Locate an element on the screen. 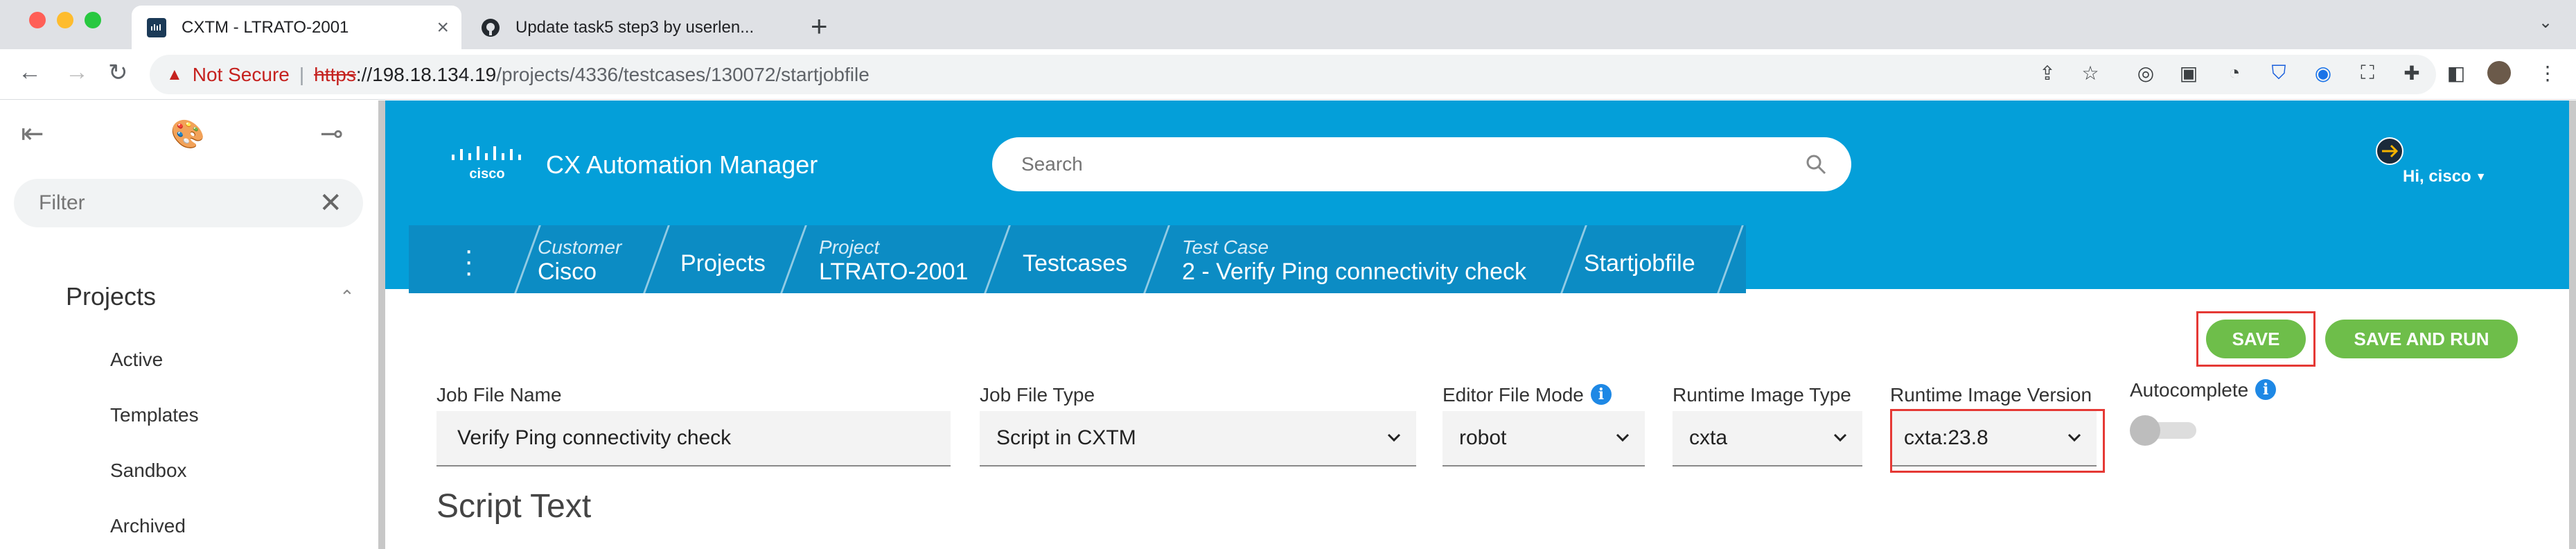  screenshot-icon: ⛶ is located at coordinates (2367, 73).